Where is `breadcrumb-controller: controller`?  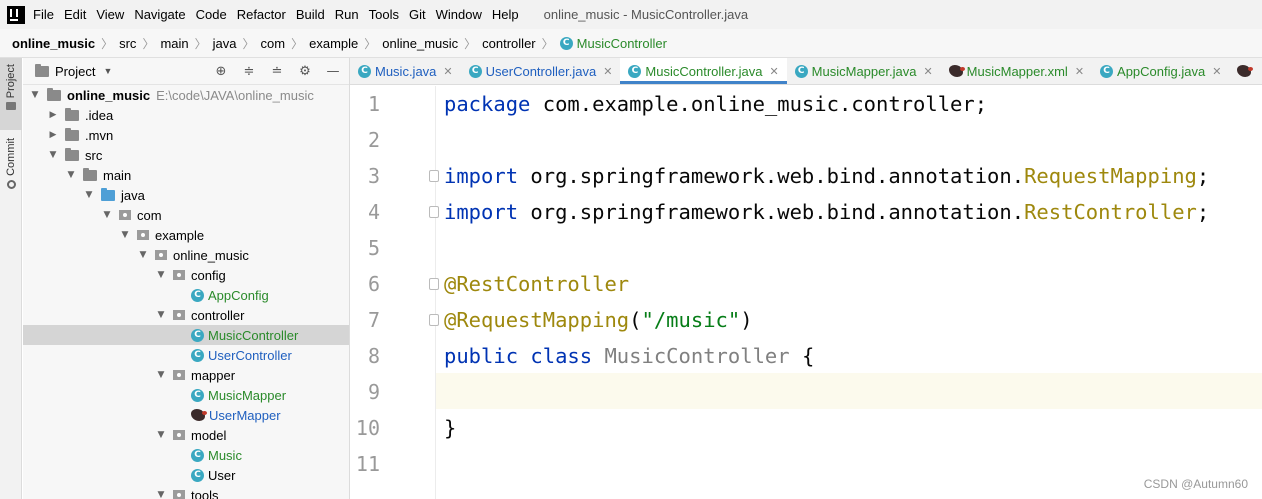
breadcrumb-controller: controller is located at coordinates (508, 43).